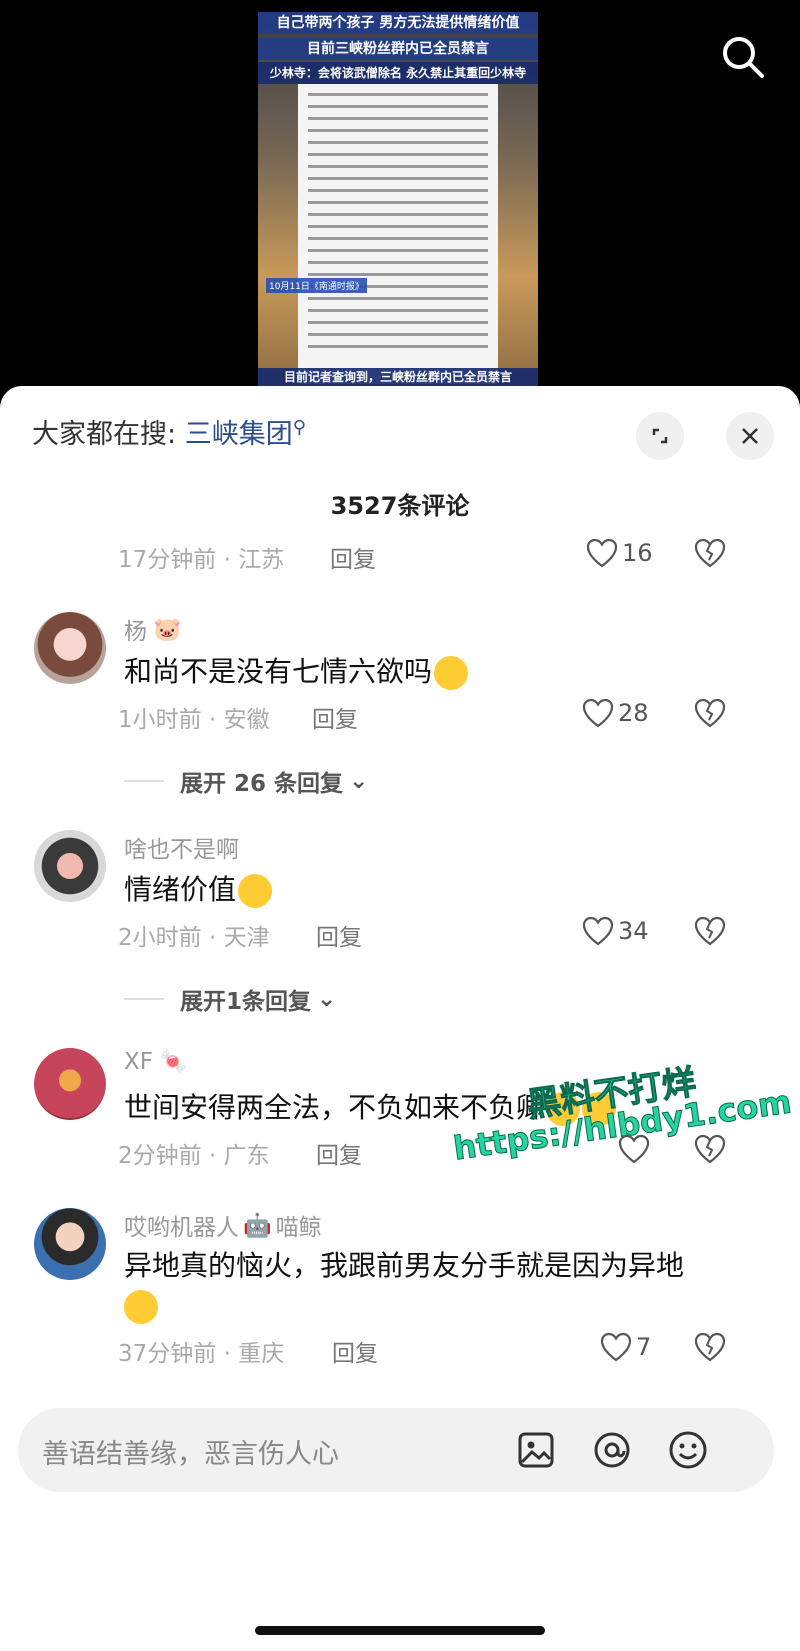 The height and width of the screenshot is (1651, 800). What do you see at coordinates (619, 553) in the screenshot?
I see `like-button: 16` at bounding box center [619, 553].